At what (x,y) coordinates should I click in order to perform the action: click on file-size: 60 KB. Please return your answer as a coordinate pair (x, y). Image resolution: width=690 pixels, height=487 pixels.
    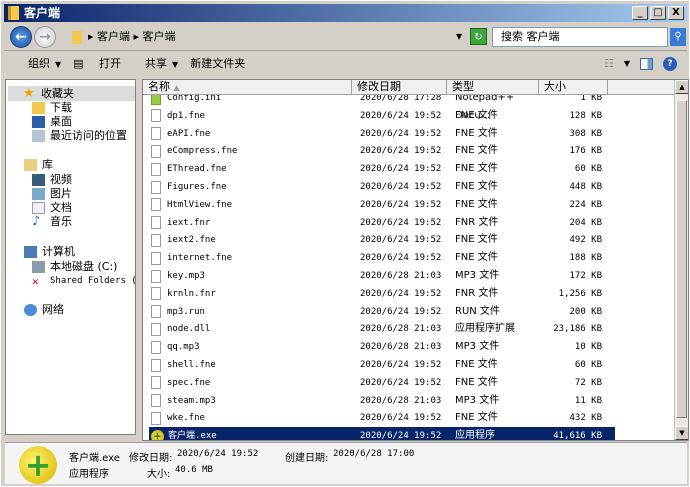
    Looking at the image, I should click on (588, 365).